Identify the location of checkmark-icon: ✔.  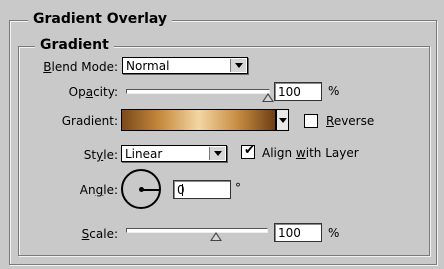
(249, 150).